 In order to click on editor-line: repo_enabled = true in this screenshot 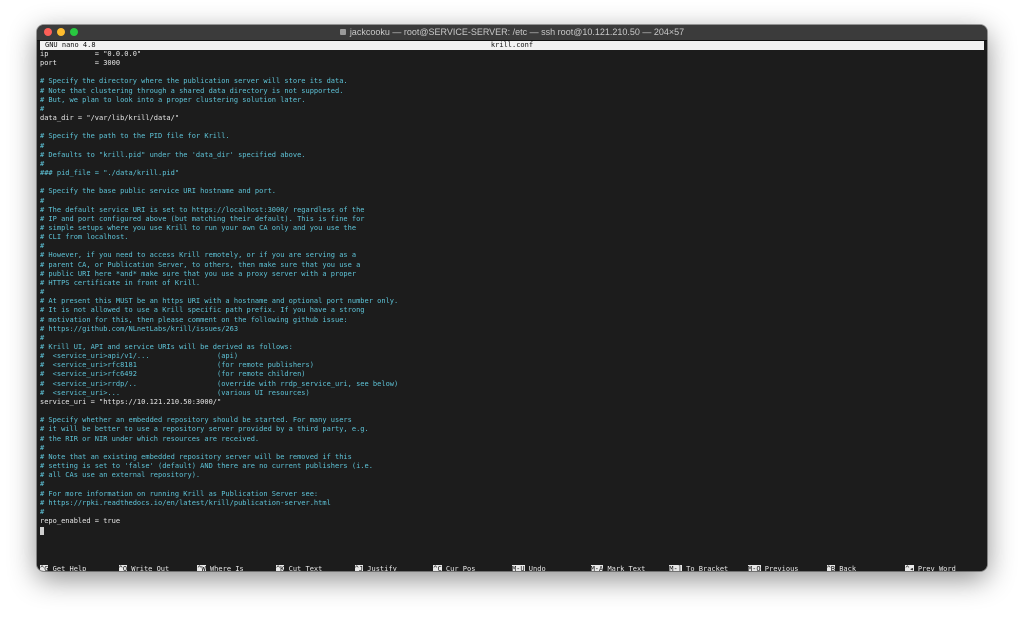, I will do `click(80, 520)`.